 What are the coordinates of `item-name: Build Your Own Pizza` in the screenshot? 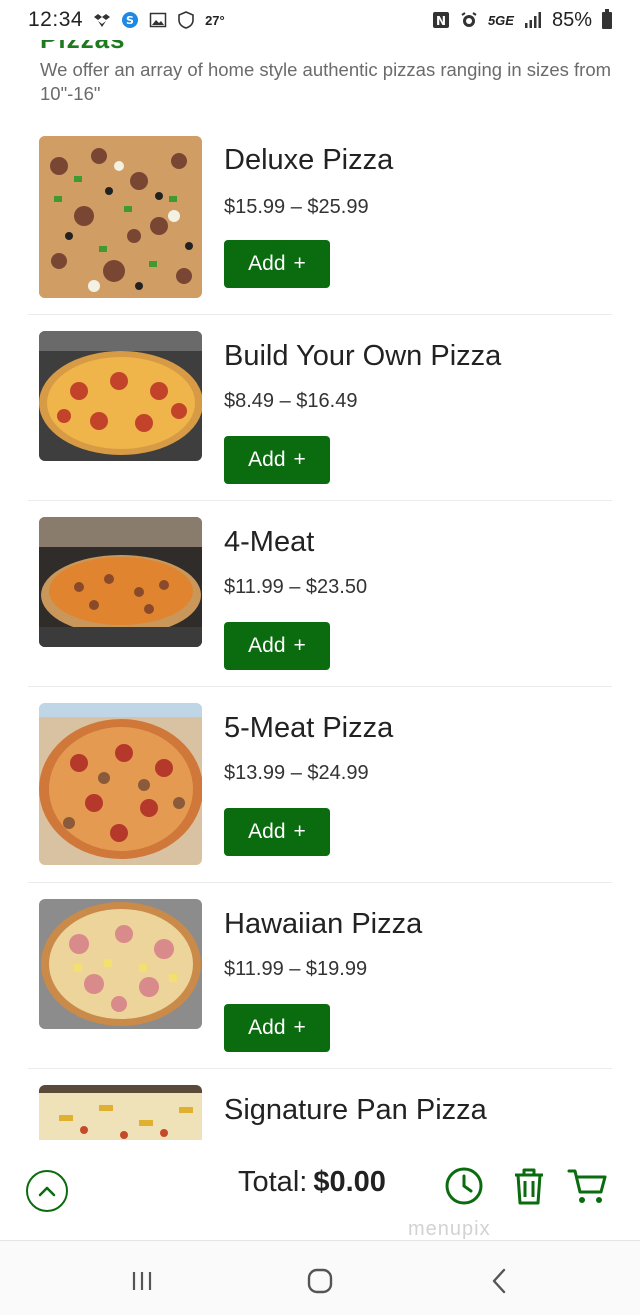 It's located at (363, 356).